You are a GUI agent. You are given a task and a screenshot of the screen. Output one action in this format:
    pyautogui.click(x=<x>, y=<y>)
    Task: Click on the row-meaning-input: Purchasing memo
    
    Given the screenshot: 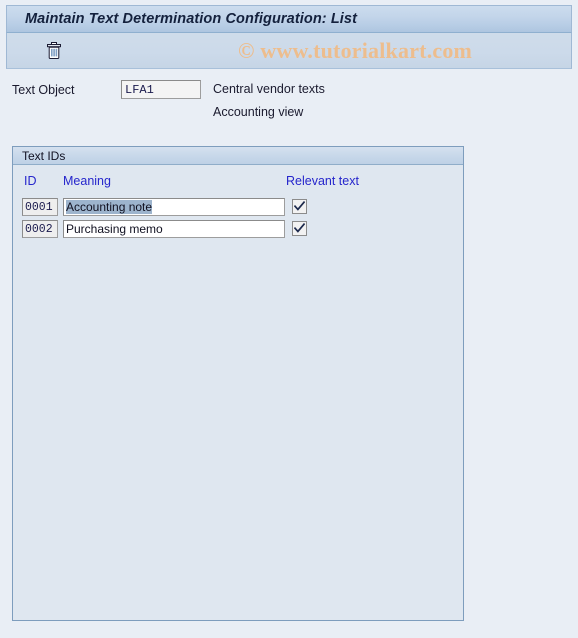 What is the action you would take?
    pyautogui.click(x=174, y=229)
    